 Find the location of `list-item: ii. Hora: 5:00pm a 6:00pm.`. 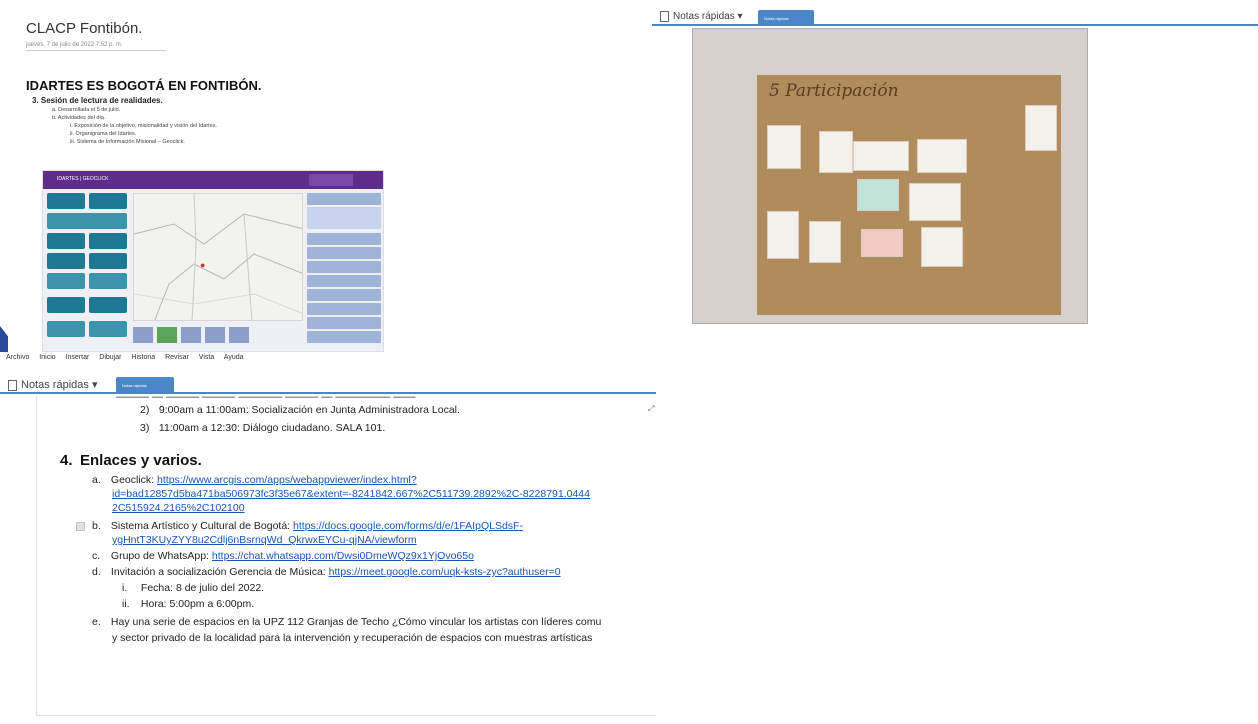

list-item: ii. Hora: 5:00pm a 6:00pm. is located at coordinates (188, 604).